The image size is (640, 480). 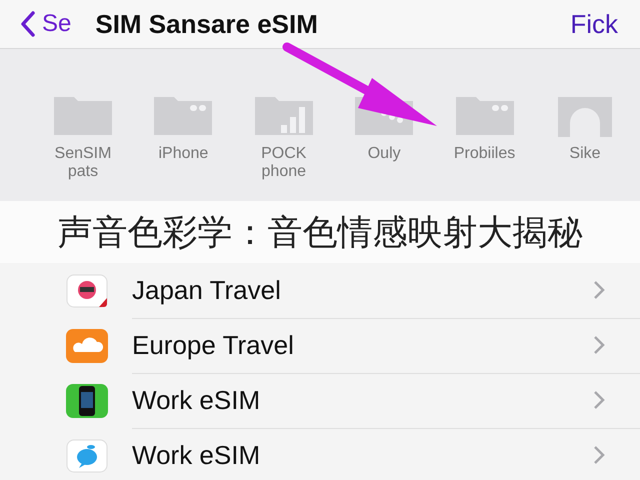 What do you see at coordinates (485, 137) in the screenshot?
I see `shelf-item: Probiiles` at bounding box center [485, 137].